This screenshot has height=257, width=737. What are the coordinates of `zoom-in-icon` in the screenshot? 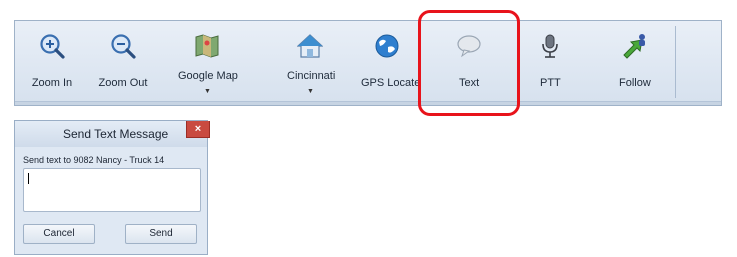 It's located at (52, 46).